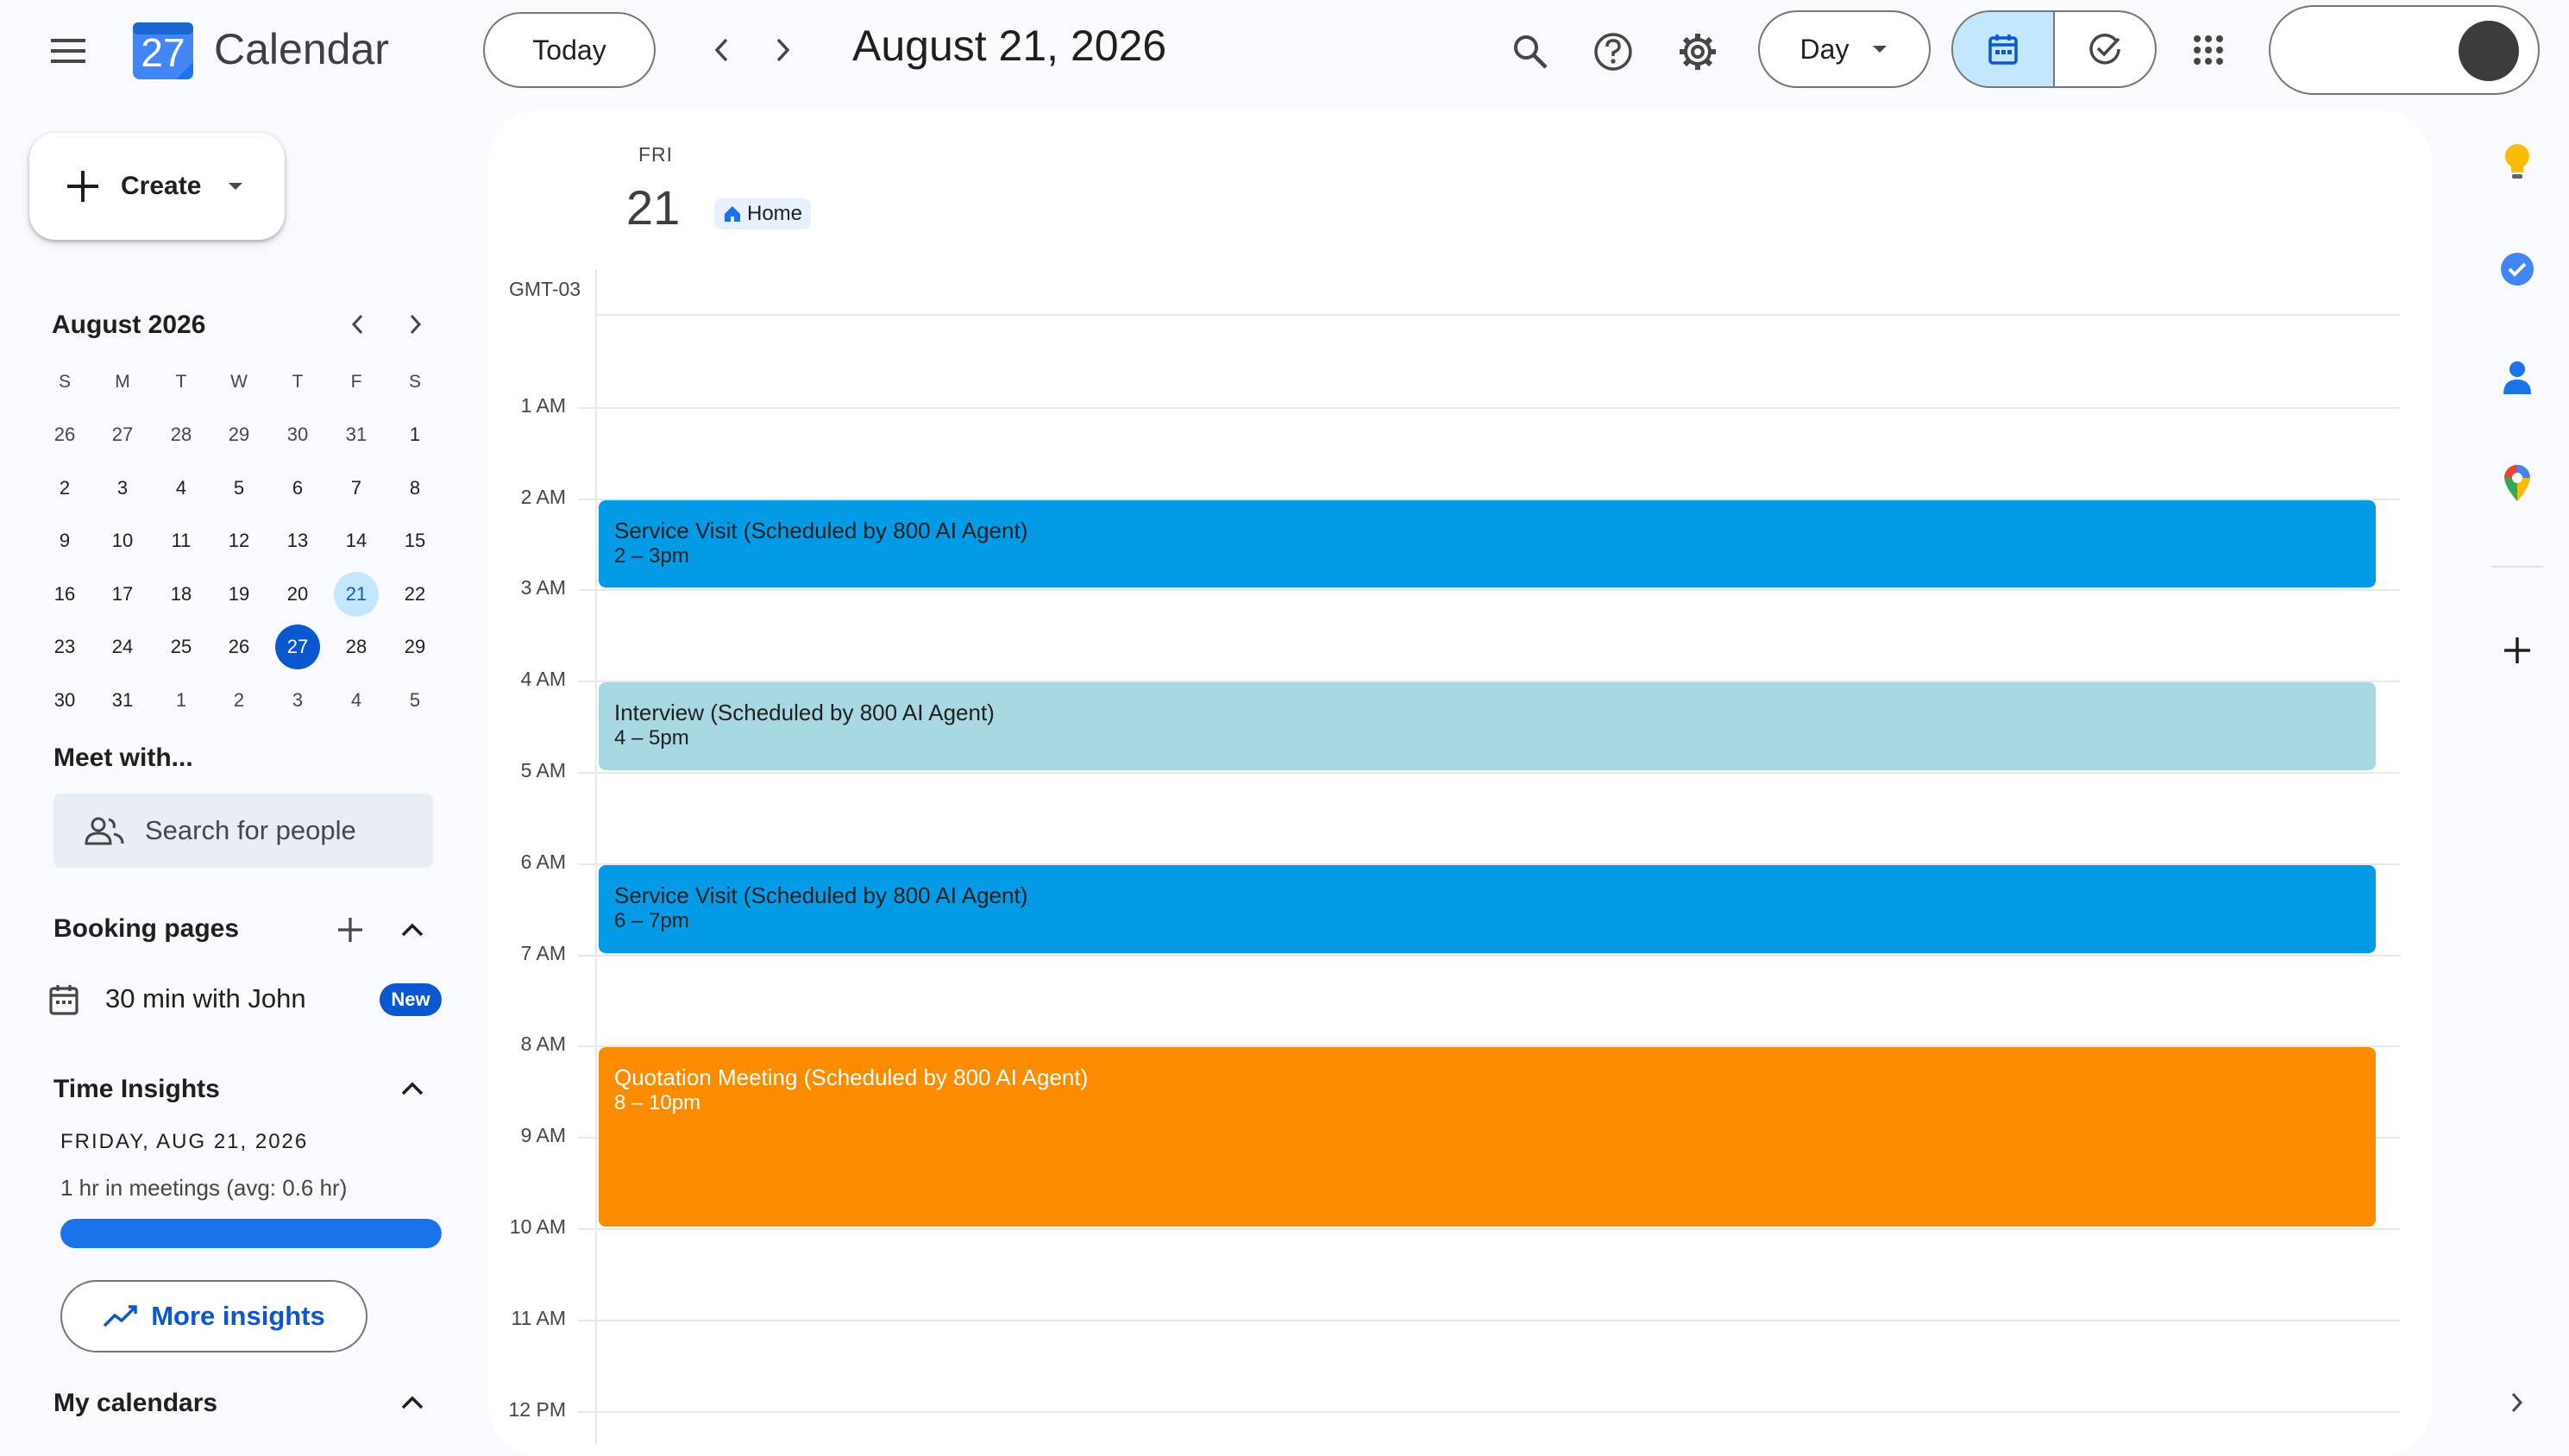 This screenshot has width=2569, height=1456. I want to click on expand-side-panel-button, so click(2517, 1403).